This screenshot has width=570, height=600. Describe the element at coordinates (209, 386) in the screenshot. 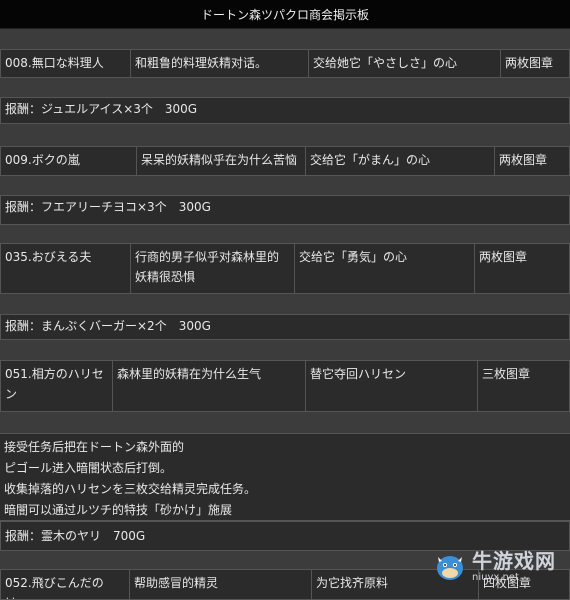

I see `quest-task: 森林里的妖精在为什么生气` at that location.